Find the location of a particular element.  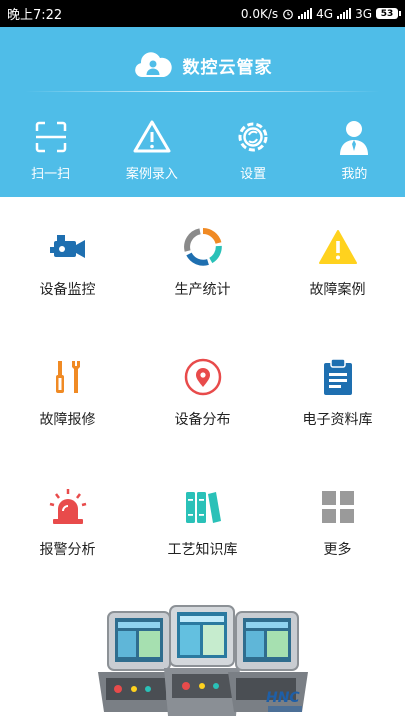

quick-scan-label: 扫一扫 is located at coordinates (51, 174).